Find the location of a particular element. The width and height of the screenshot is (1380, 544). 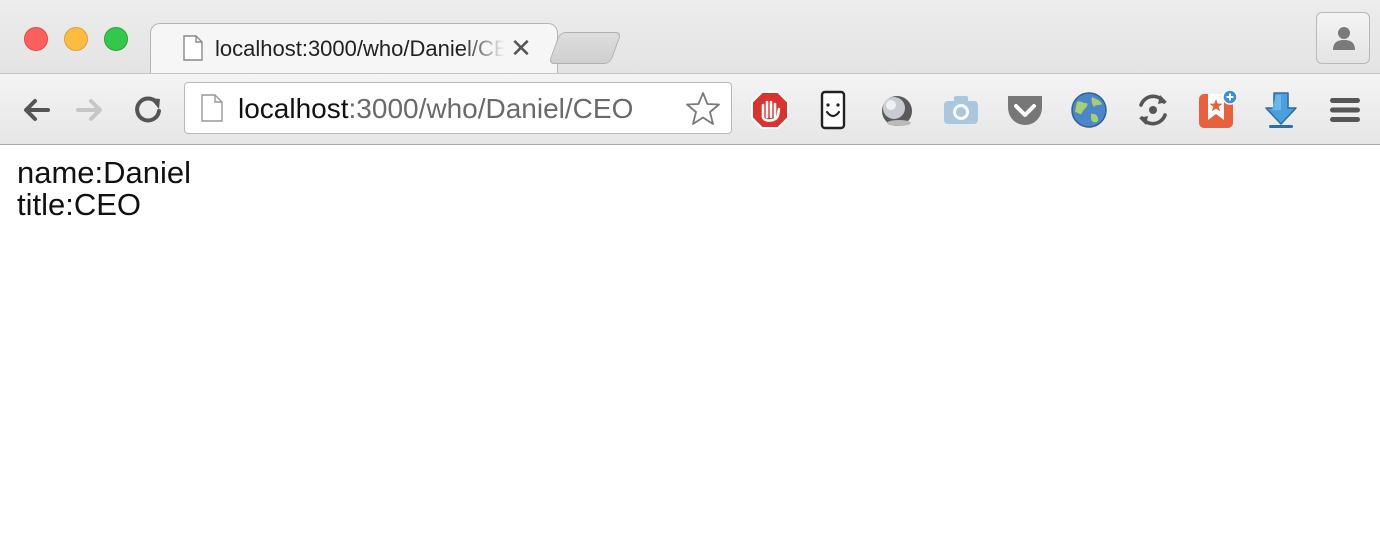

bookmark-plus-icon is located at coordinates (1217, 110).